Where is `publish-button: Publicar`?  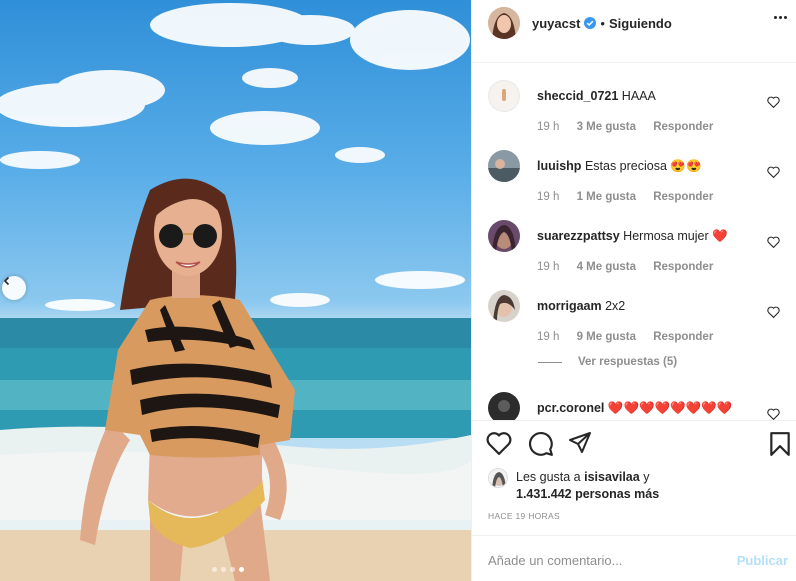
publish-button: Publicar is located at coordinates (762, 560).